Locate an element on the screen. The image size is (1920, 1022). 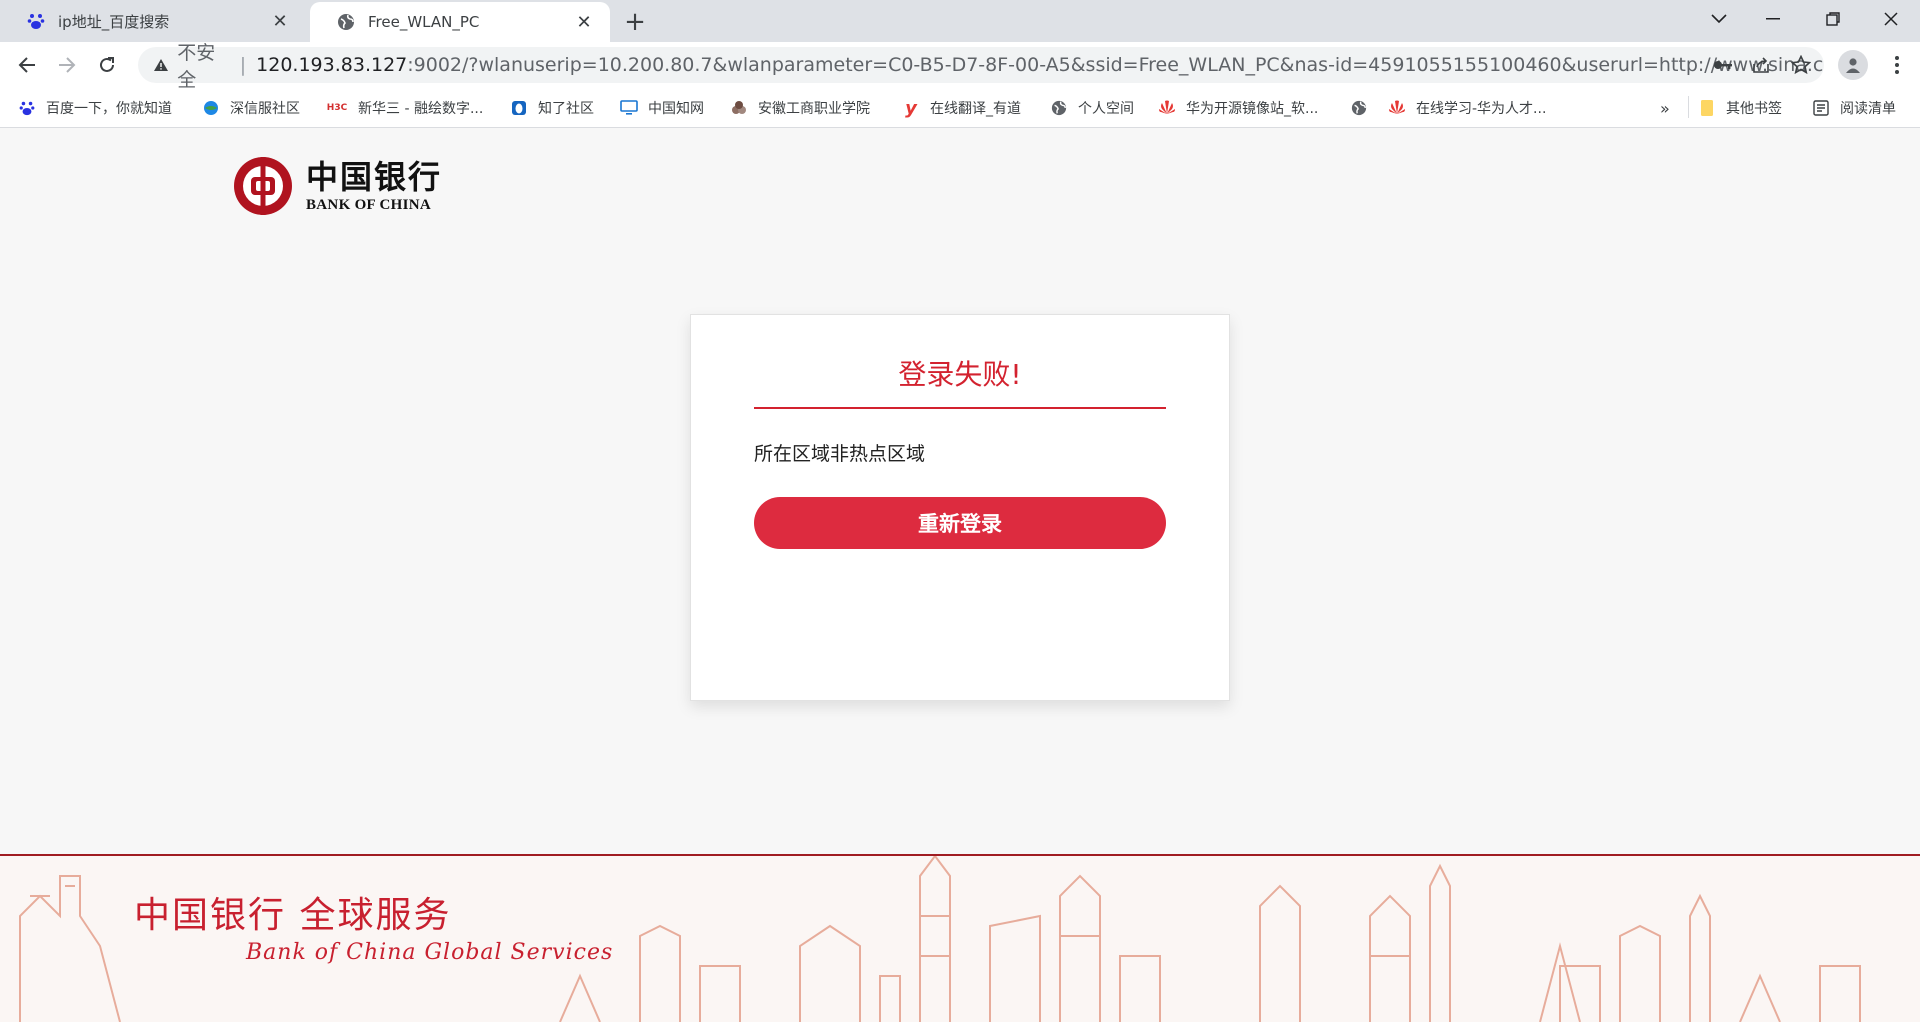
bookmark-zhiliao: 知了社区 is located at coordinates (552, 108).